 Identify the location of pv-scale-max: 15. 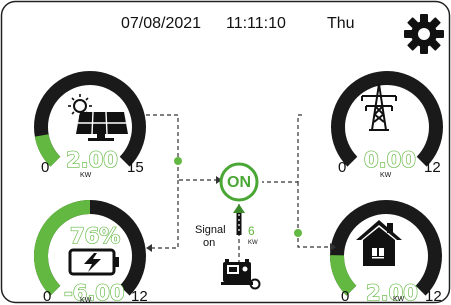
(135, 167).